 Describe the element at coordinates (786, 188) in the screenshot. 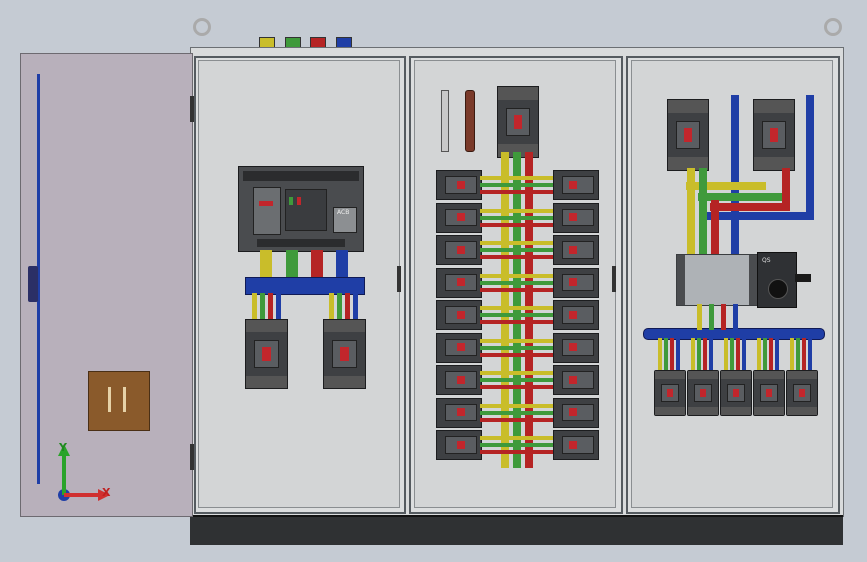

I see `right-busbar-l3-v` at that location.